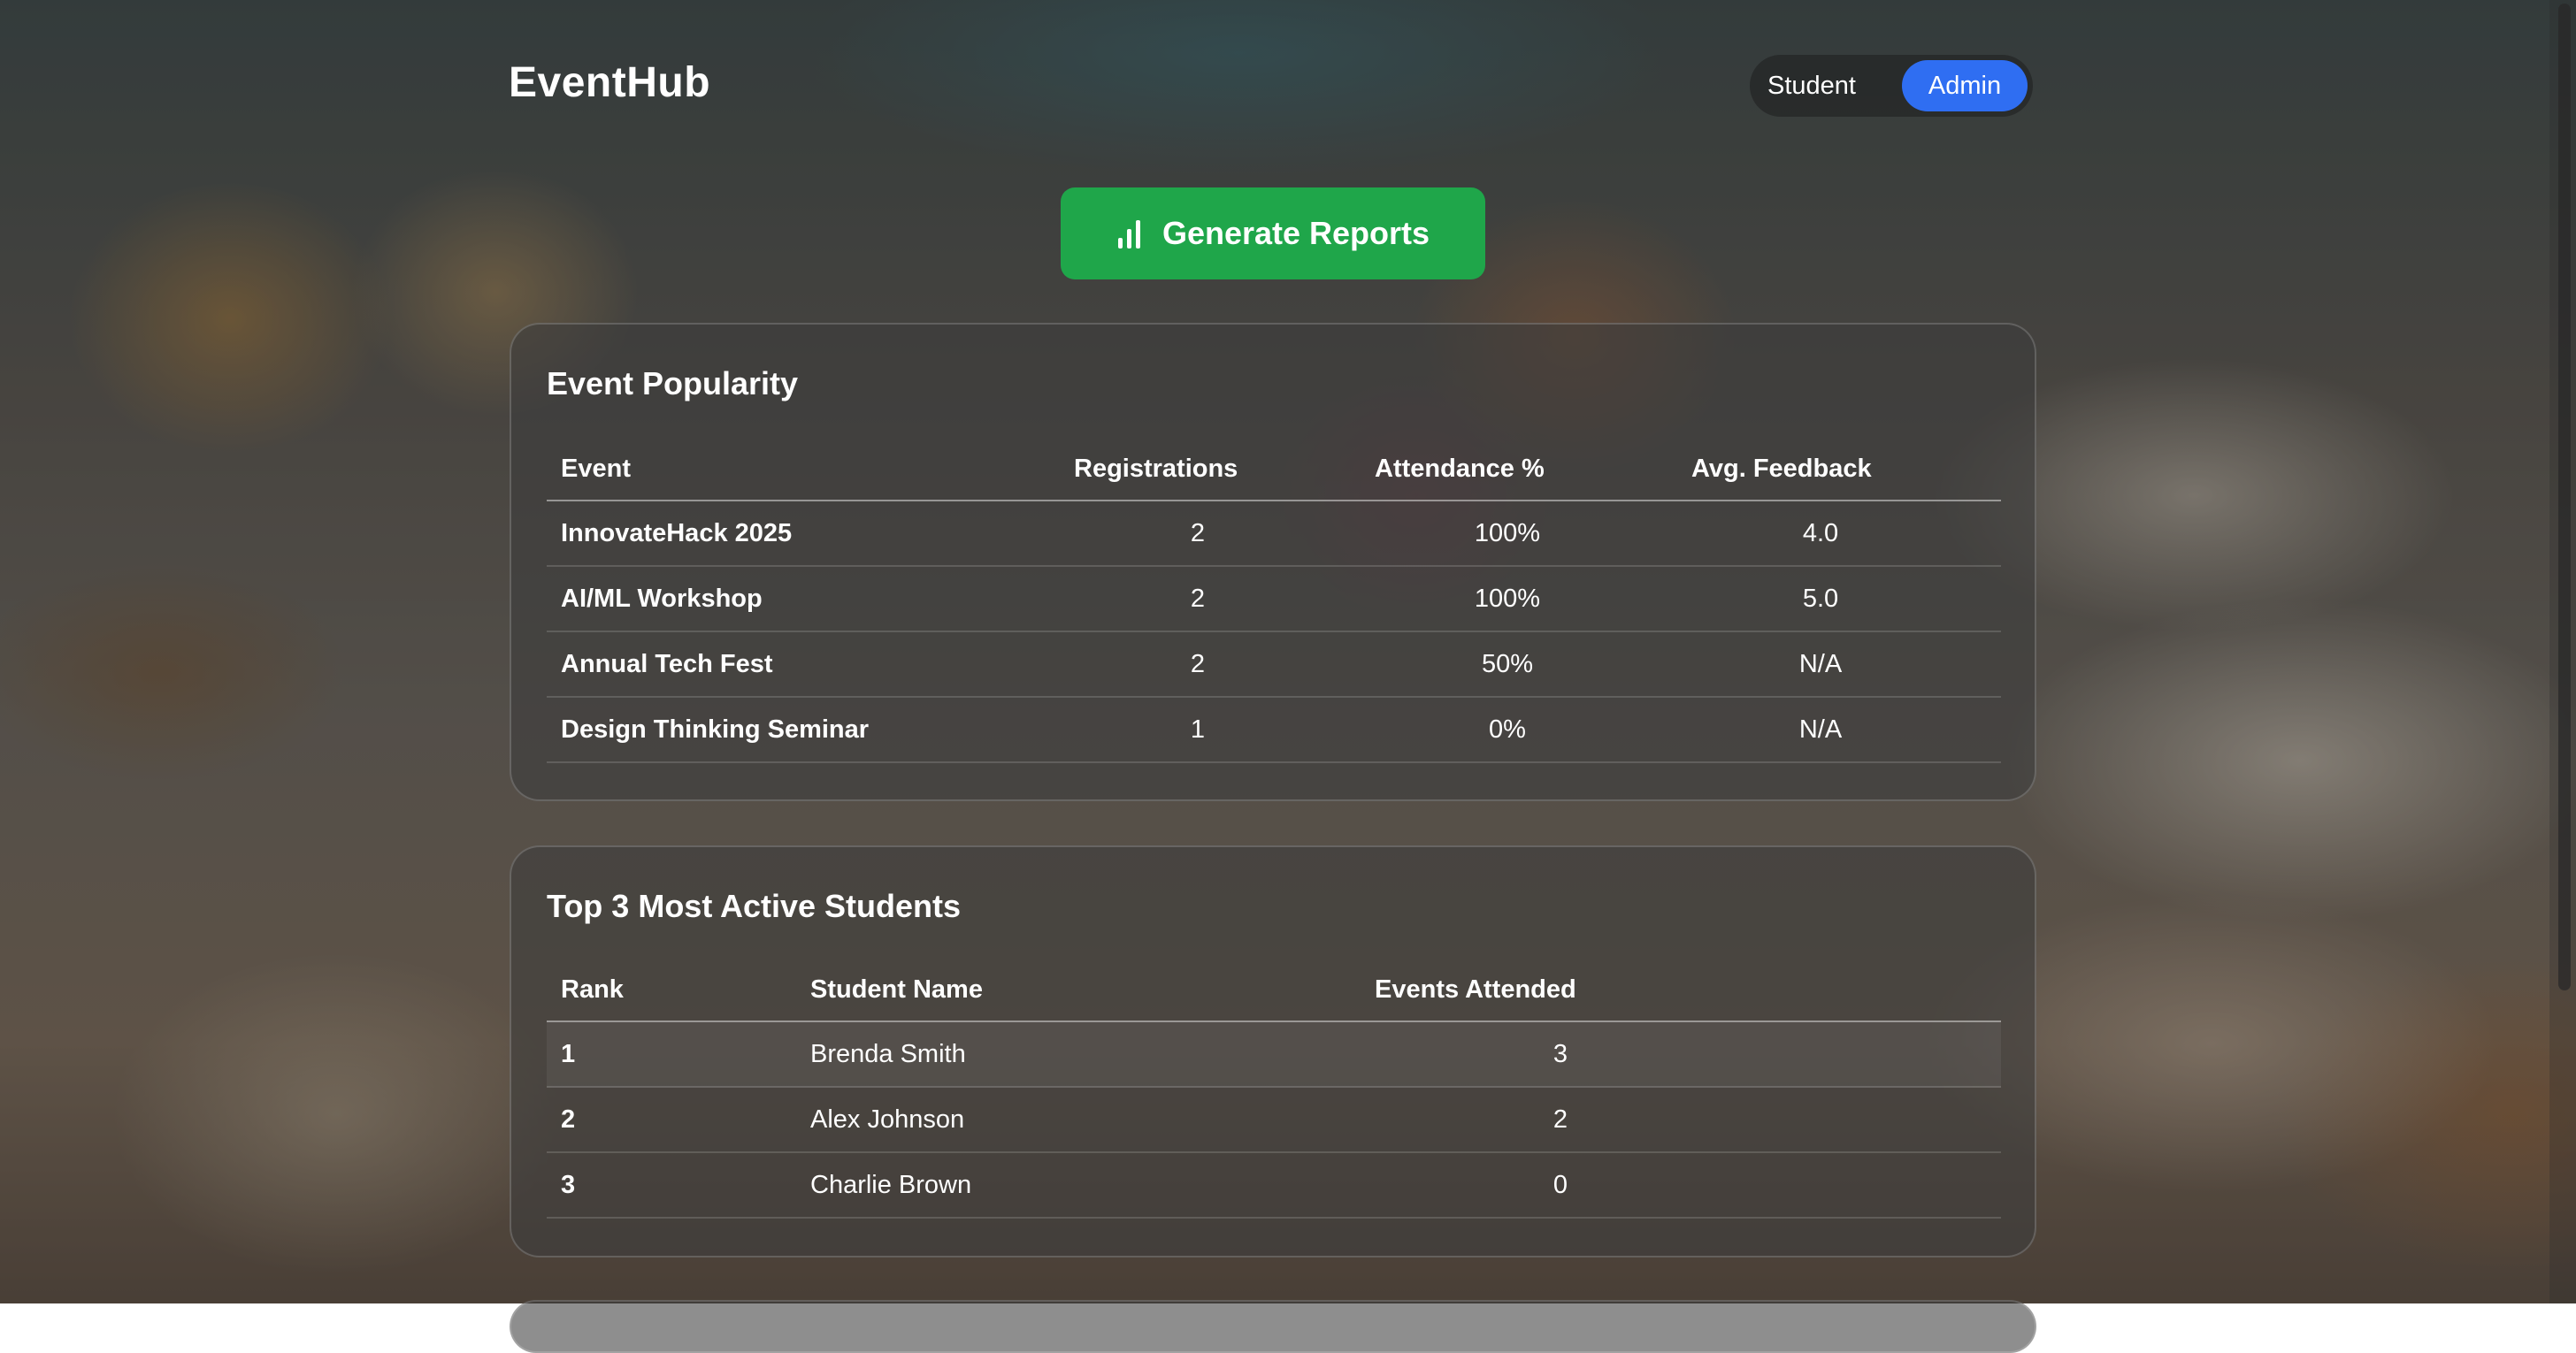 The width and height of the screenshot is (2576, 1353). What do you see at coordinates (1274, 730) in the screenshot?
I see `table-row: Design Thinking Seminar 1 0% N/A` at bounding box center [1274, 730].